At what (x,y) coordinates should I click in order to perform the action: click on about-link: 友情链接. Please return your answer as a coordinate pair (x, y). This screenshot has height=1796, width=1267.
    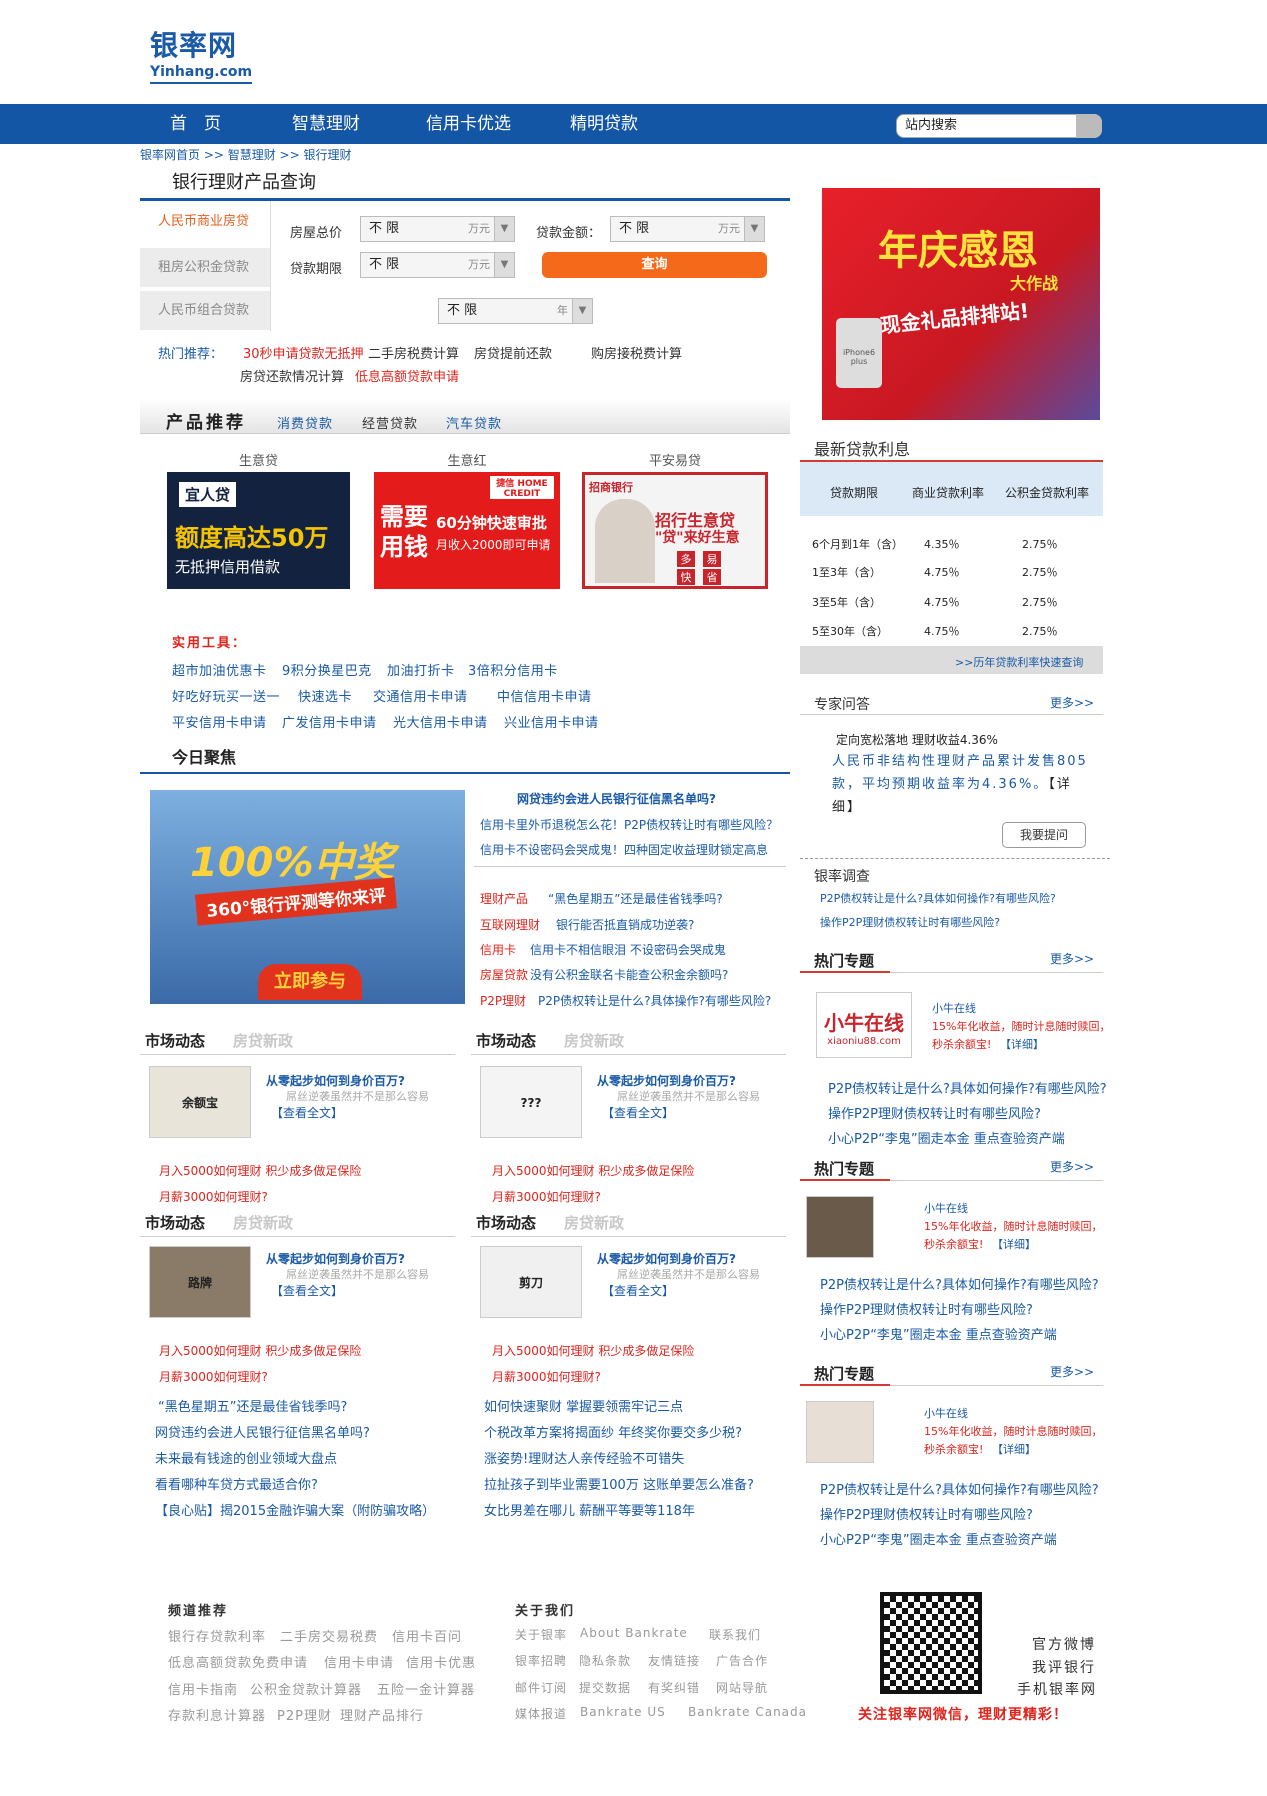
    Looking at the image, I should click on (674, 1660).